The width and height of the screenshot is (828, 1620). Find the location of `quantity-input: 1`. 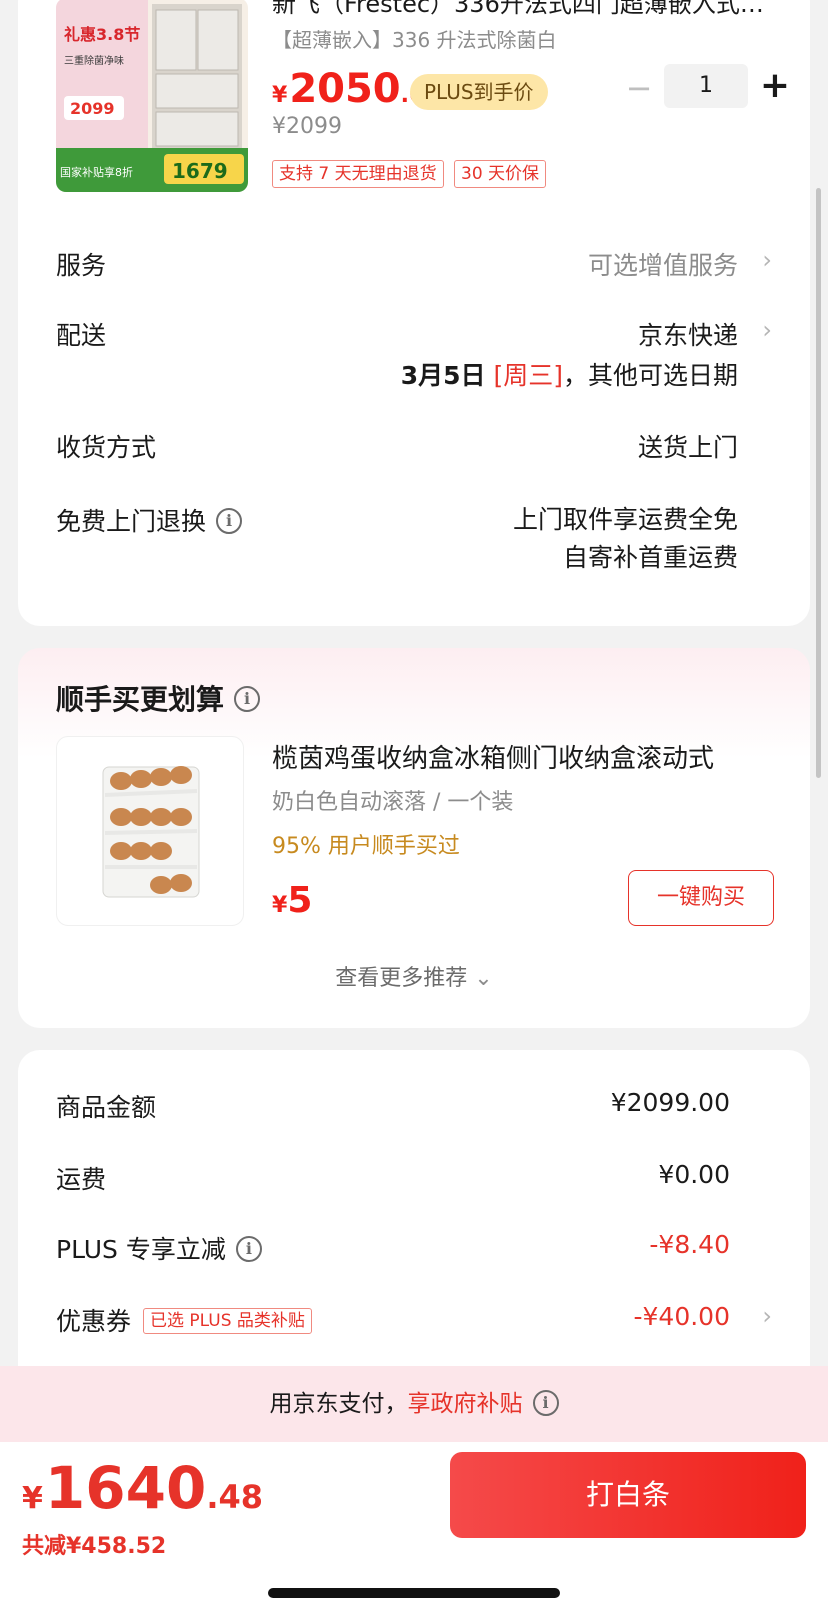

quantity-input: 1 is located at coordinates (706, 86).